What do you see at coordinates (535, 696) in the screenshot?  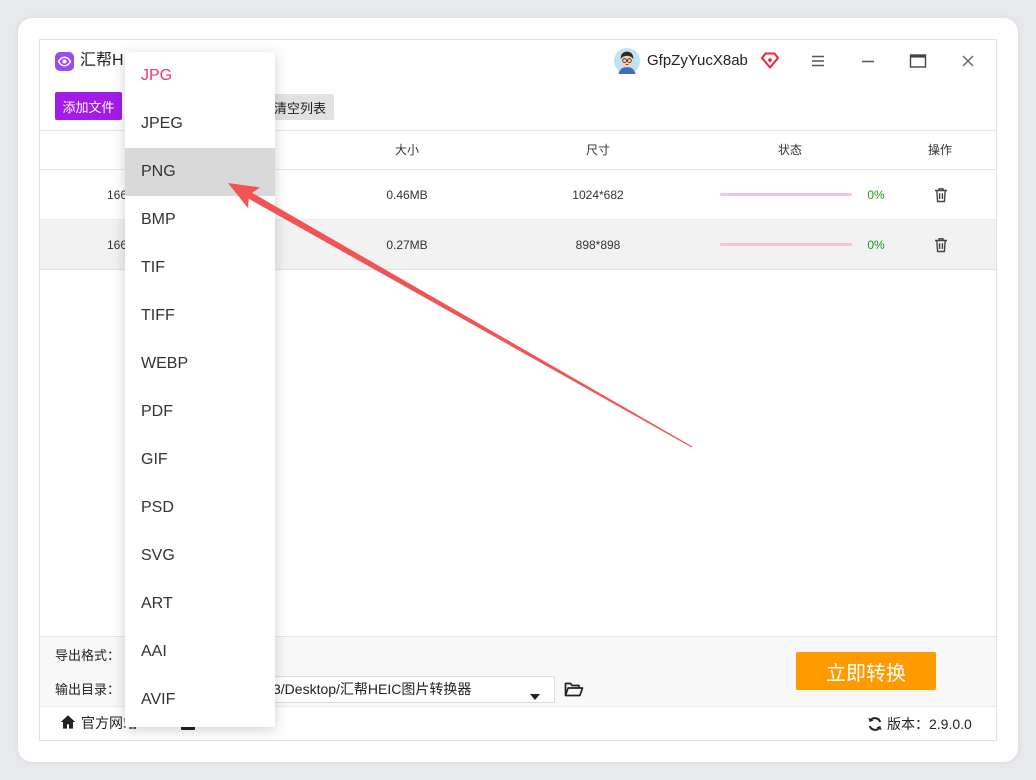 I see `chevron-down-icon` at bounding box center [535, 696].